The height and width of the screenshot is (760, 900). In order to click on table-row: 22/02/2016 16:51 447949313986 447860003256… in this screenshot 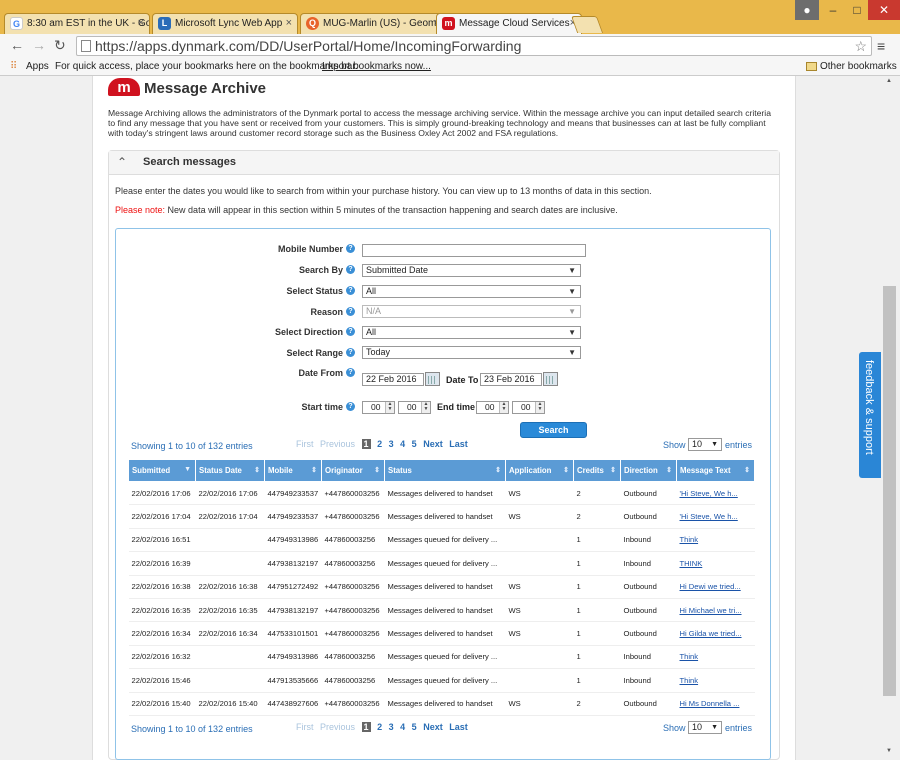, I will do `click(441, 540)`.